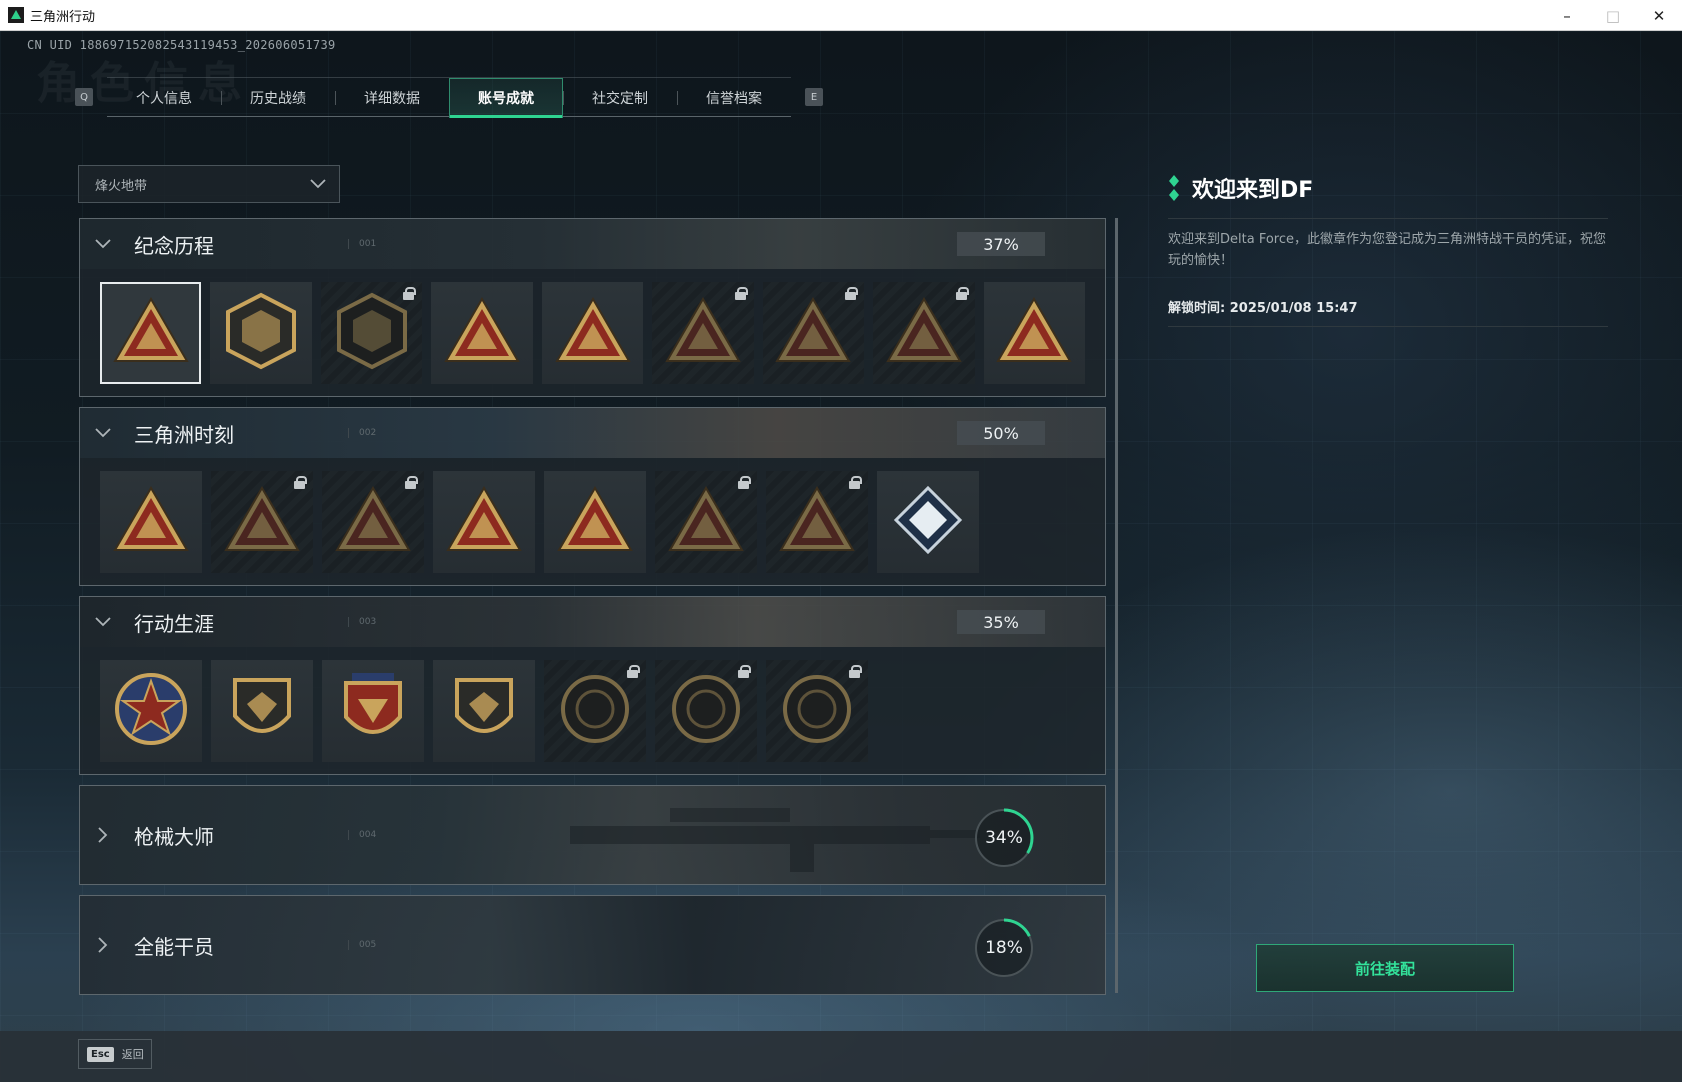 This screenshot has width=1682, height=1082. Describe the element at coordinates (620, 98) in the screenshot. I see `tab-5: 社交定制` at that location.